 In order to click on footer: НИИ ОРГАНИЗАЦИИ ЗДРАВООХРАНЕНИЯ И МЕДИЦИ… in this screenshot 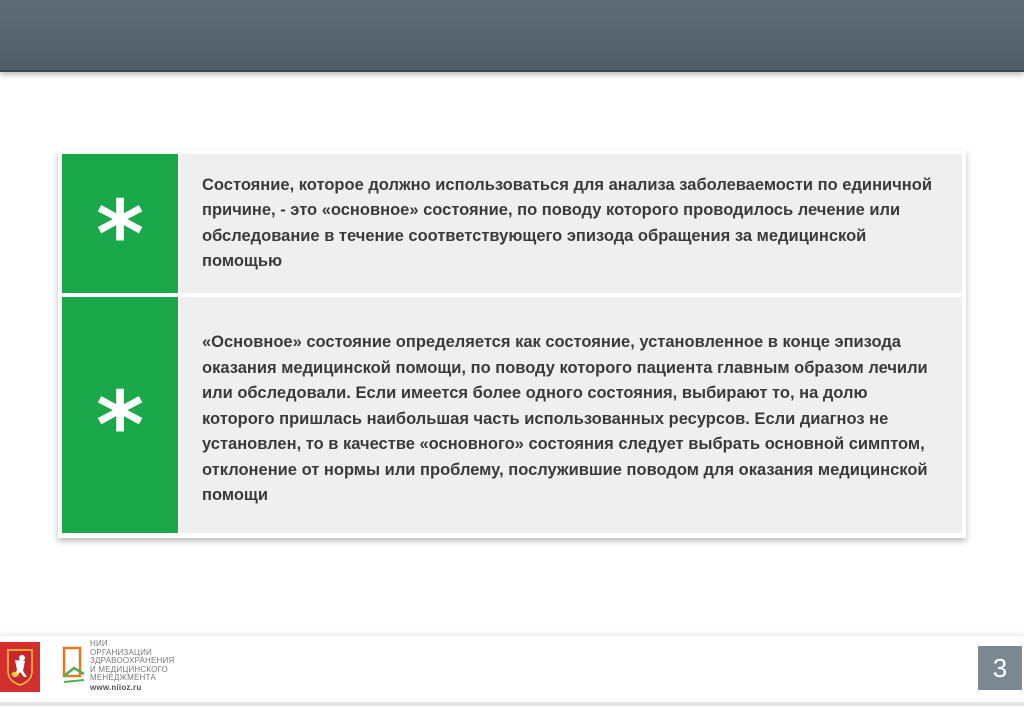, I will do `click(512, 671)`.